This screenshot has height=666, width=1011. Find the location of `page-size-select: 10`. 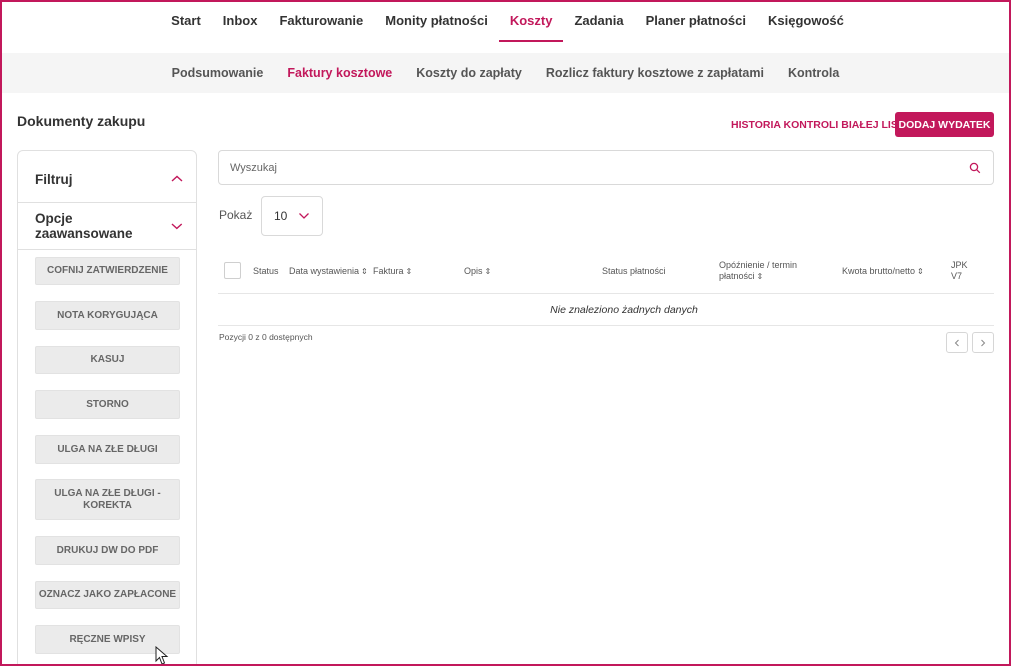

page-size-select: 10 is located at coordinates (292, 216).